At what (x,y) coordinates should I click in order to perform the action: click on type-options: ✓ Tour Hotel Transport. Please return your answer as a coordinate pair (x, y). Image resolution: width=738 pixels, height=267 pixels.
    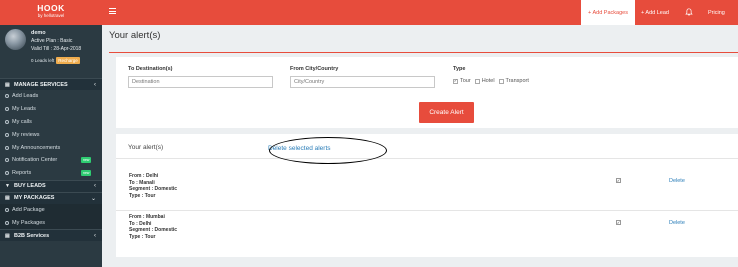
    Looking at the image, I should click on (493, 81).